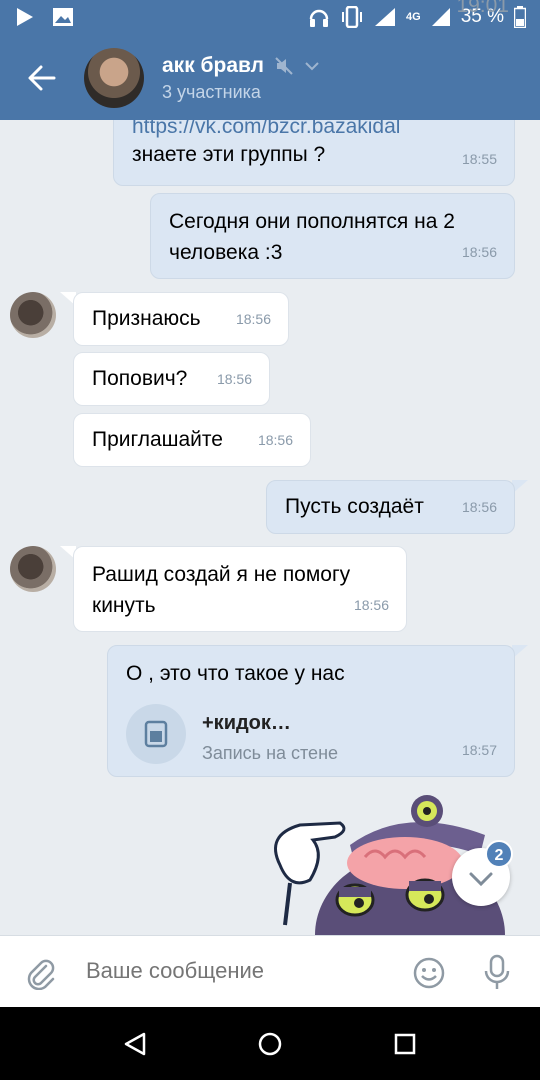 The width and height of the screenshot is (540, 1080). What do you see at coordinates (520, 17) in the screenshot?
I see `battery-icon` at bounding box center [520, 17].